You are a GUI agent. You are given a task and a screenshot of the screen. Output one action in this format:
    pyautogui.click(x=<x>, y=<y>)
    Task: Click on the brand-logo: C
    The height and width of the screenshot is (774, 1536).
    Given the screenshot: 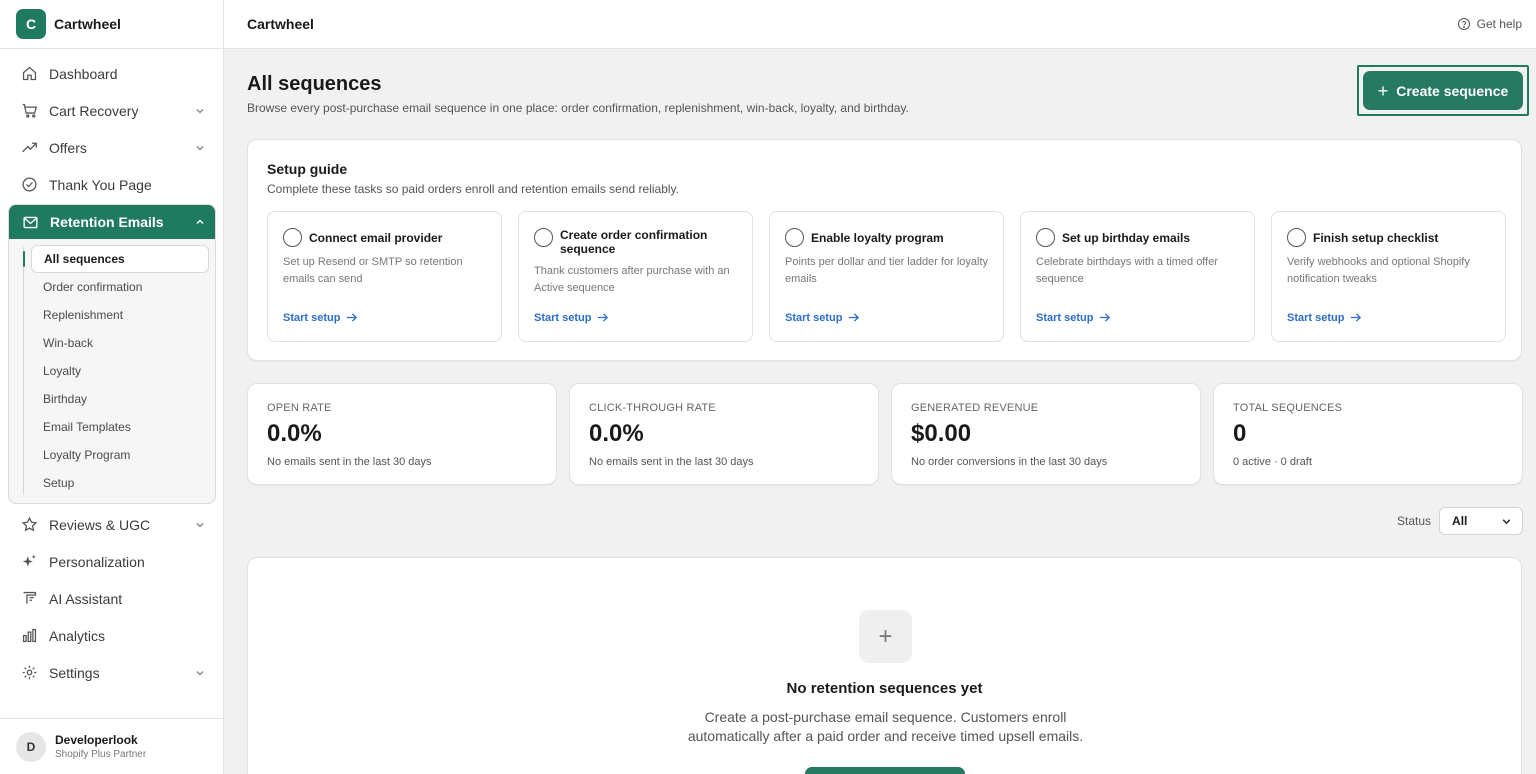 What is the action you would take?
    pyautogui.click(x=31, y=24)
    